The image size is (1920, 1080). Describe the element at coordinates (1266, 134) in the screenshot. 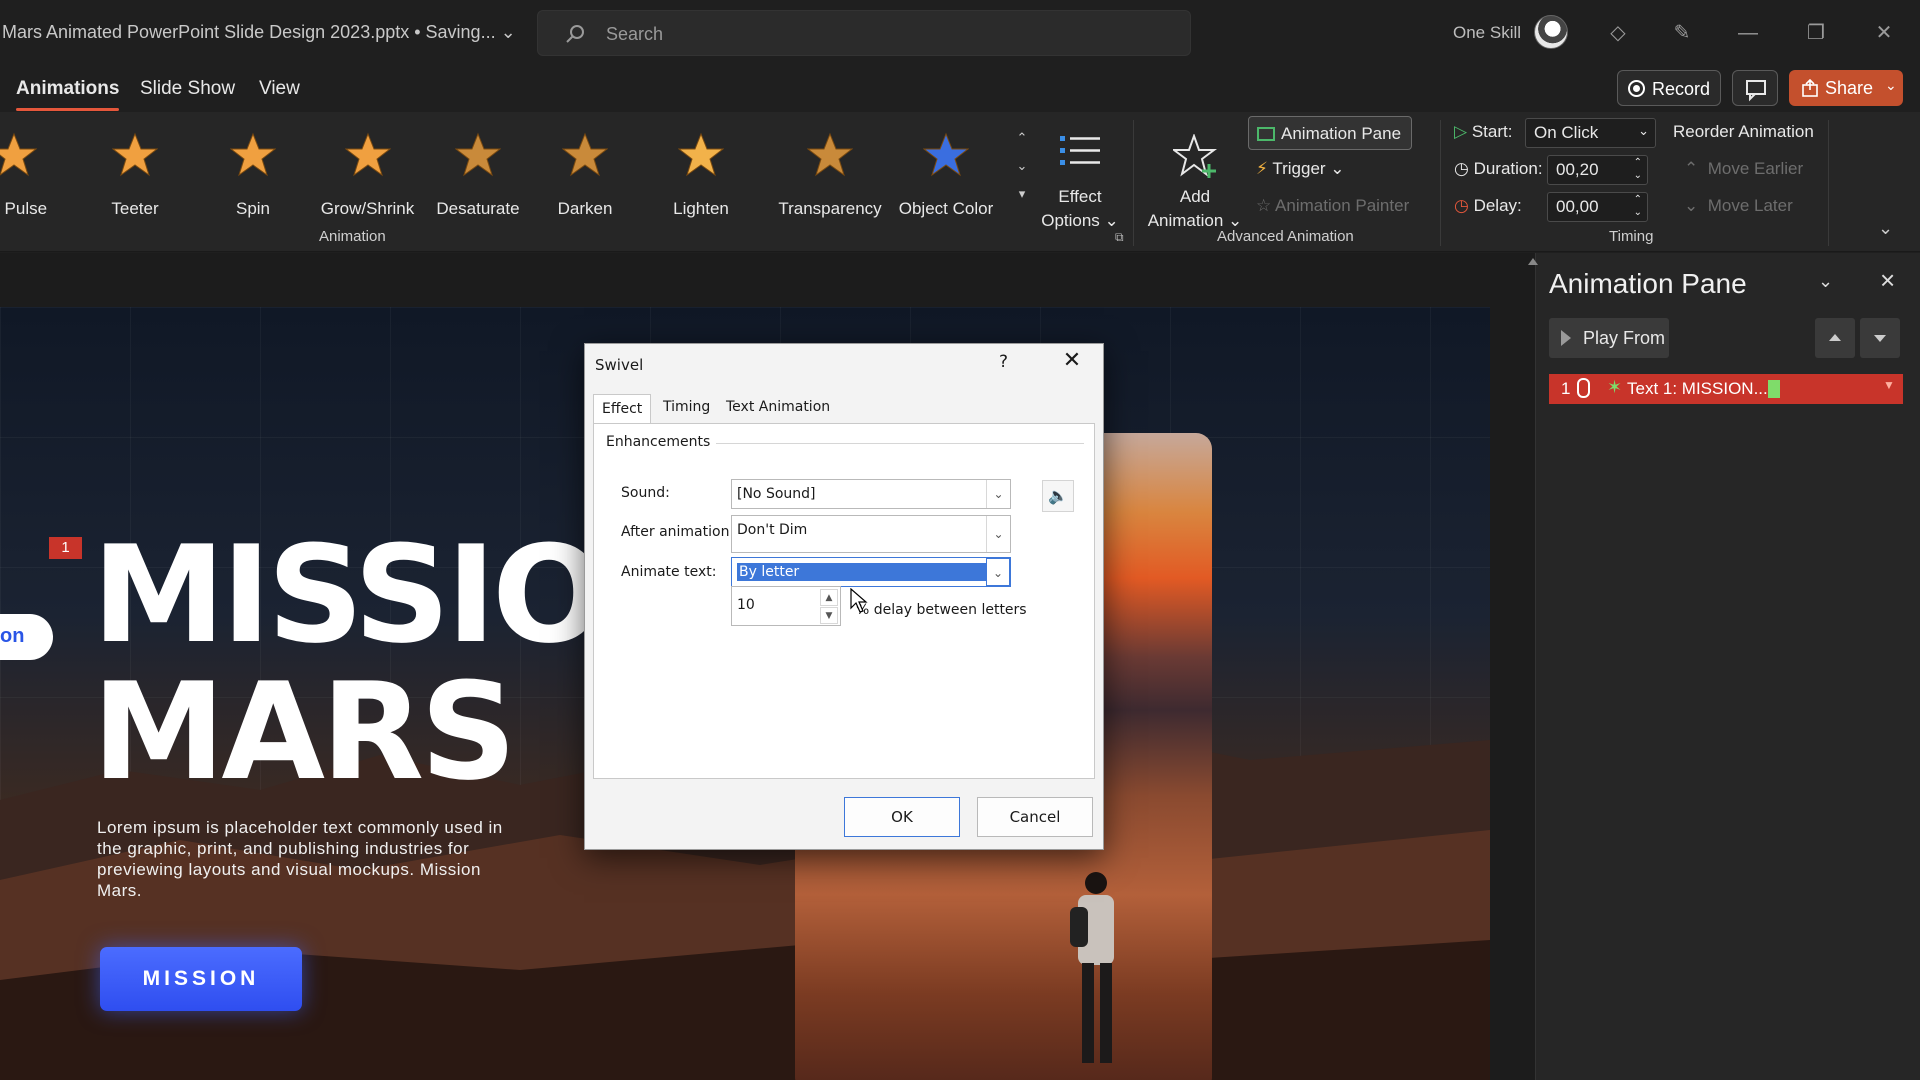

I see `pane-icon` at that location.